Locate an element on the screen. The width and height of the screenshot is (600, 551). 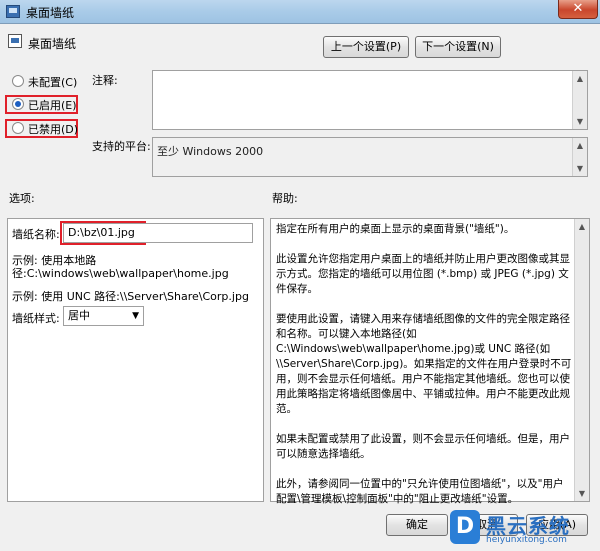
wallpaper-style-select: 居中 ▼ is located at coordinates (103, 316).